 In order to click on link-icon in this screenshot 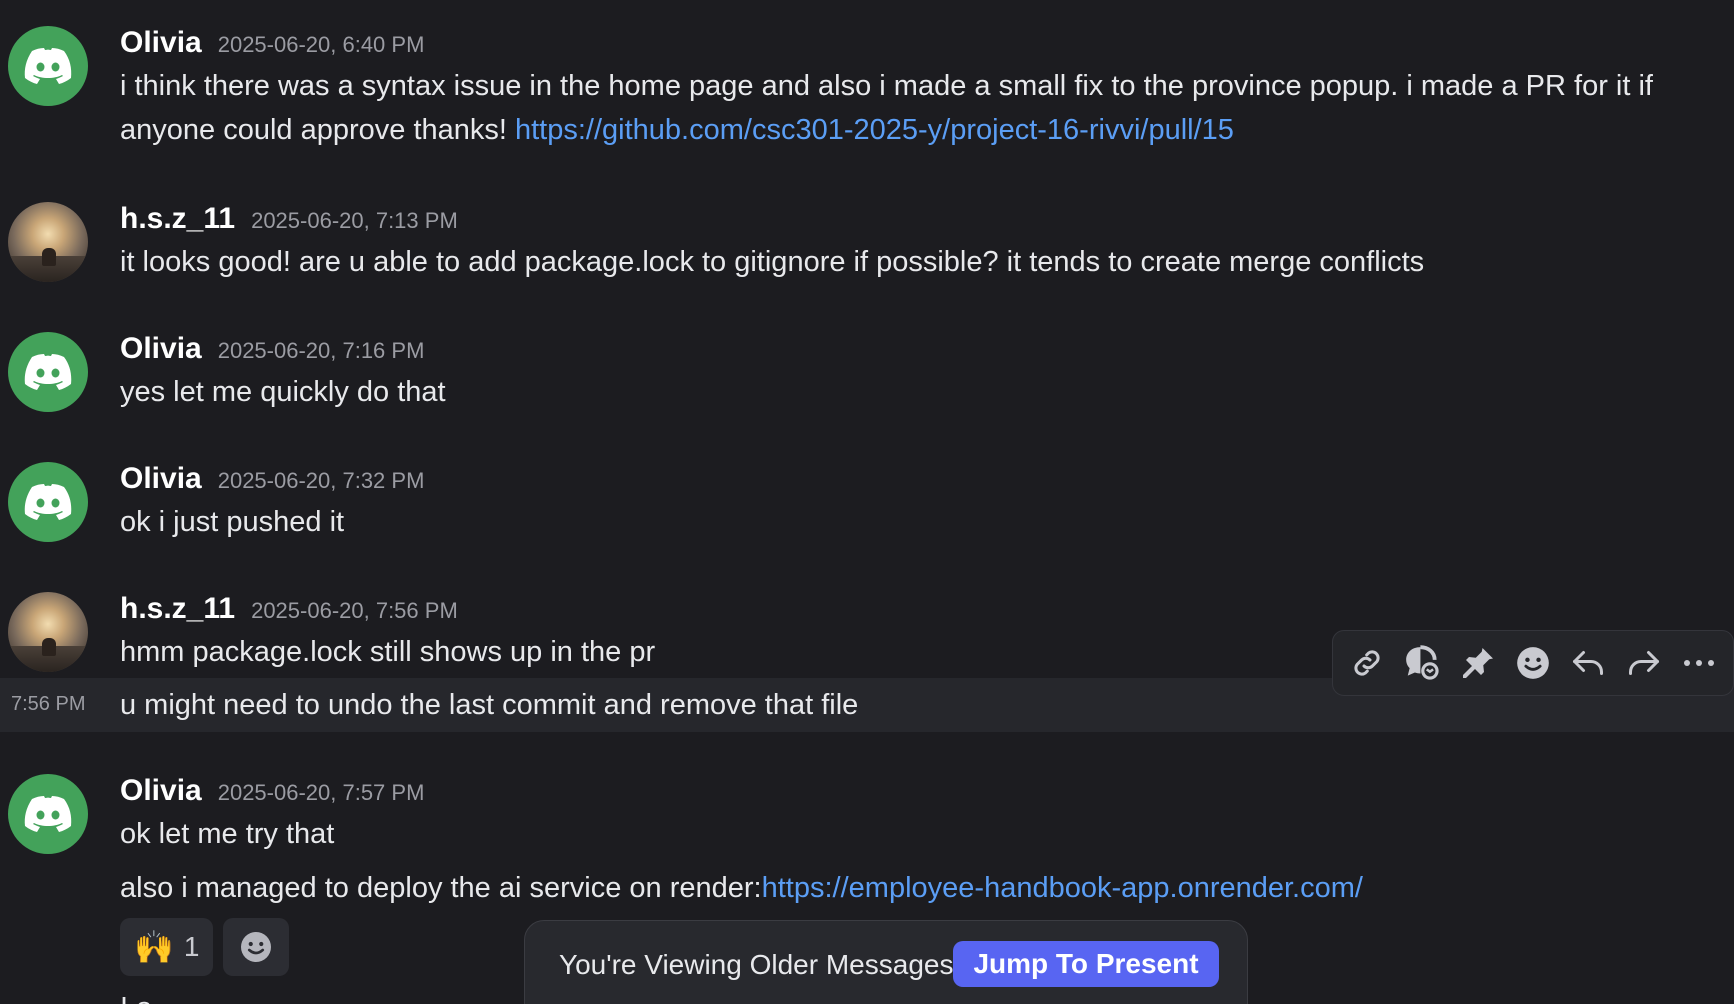, I will do `click(1367, 663)`.